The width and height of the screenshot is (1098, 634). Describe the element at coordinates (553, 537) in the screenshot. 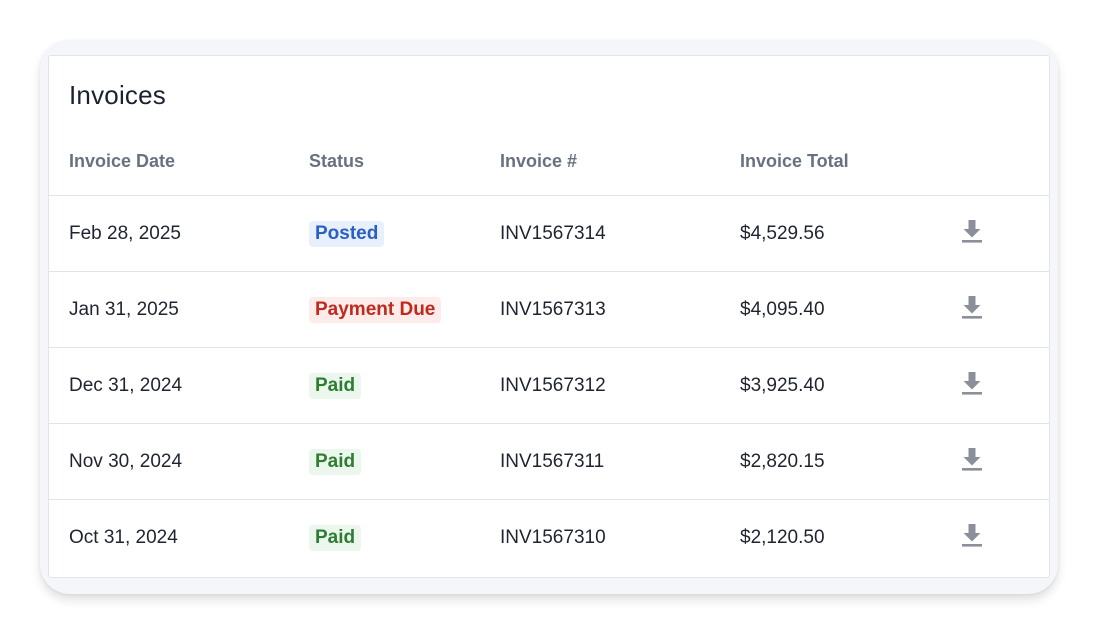

I see `invoice-number: INV1567310` at that location.